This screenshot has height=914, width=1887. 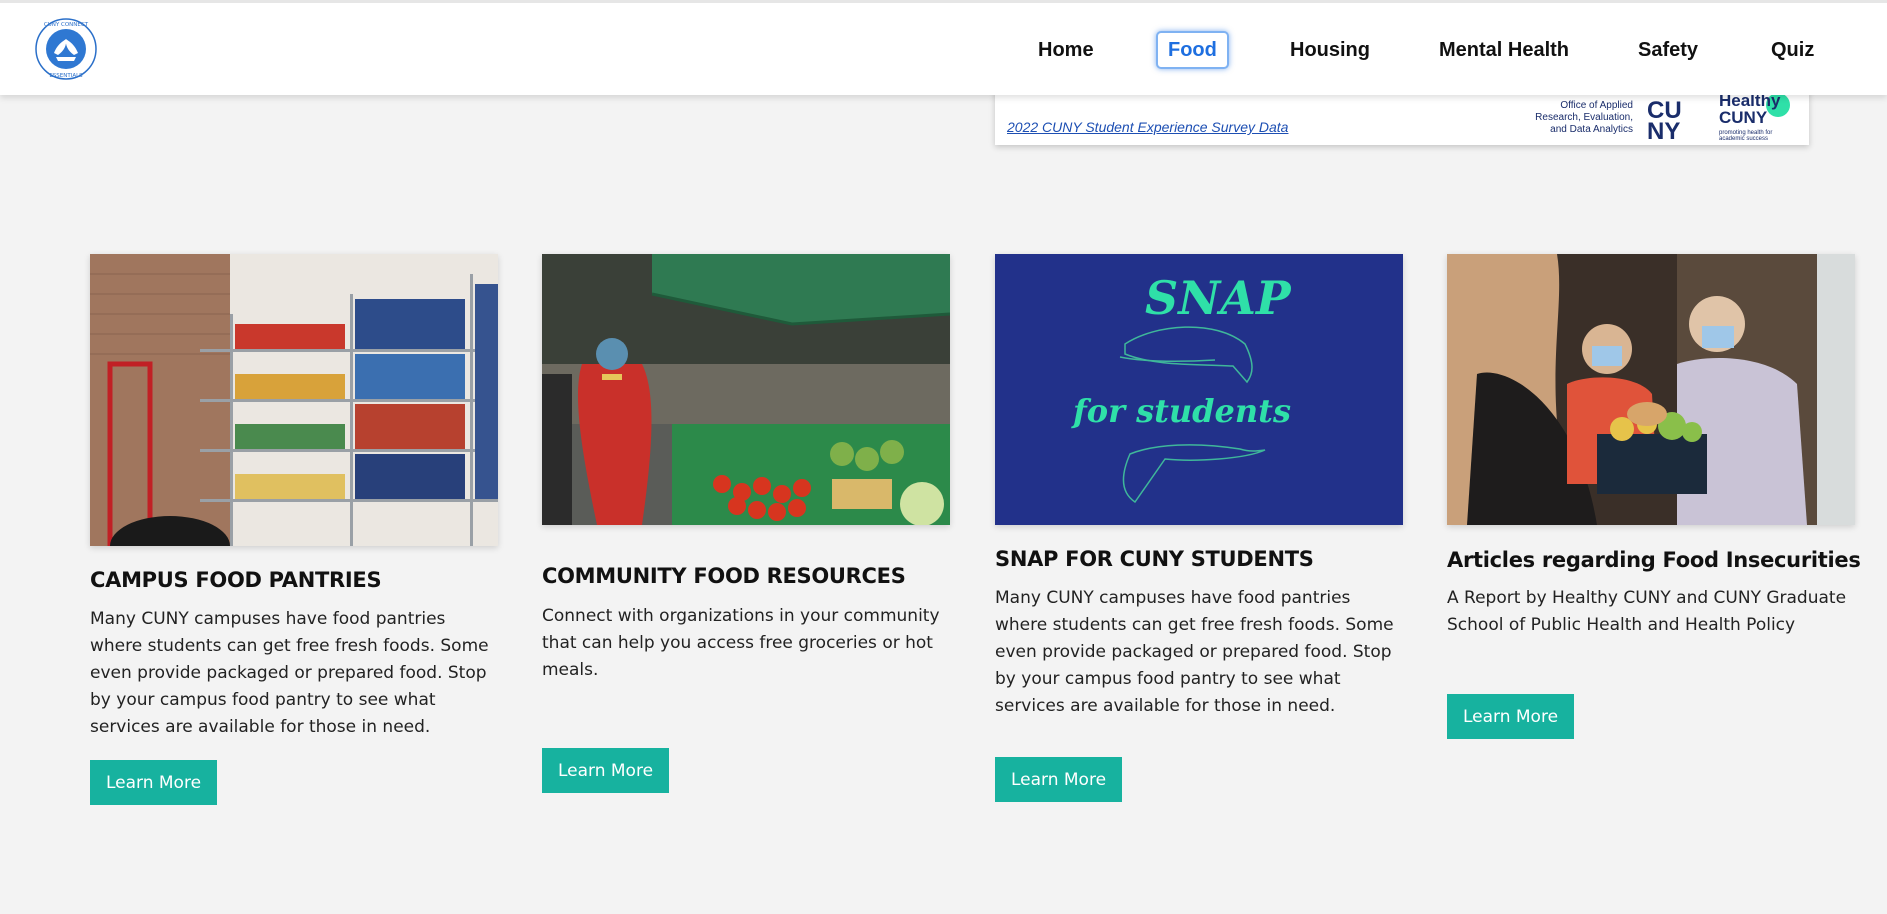 I want to click on nav-food: Food, so click(x=1192, y=50).